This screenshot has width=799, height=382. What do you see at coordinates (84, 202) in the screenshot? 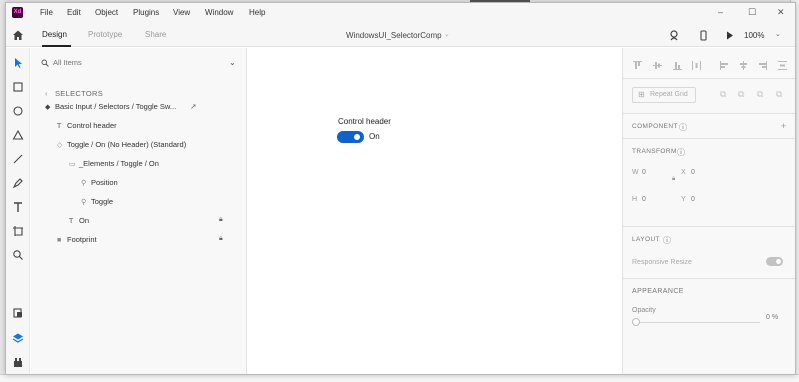
I see `link-icon: ⚲` at bounding box center [84, 202].